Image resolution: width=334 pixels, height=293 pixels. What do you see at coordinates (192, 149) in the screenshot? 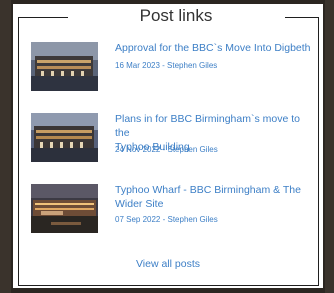
I see `post-author-2: Stephen Giles` at bounding box center [192, 149].